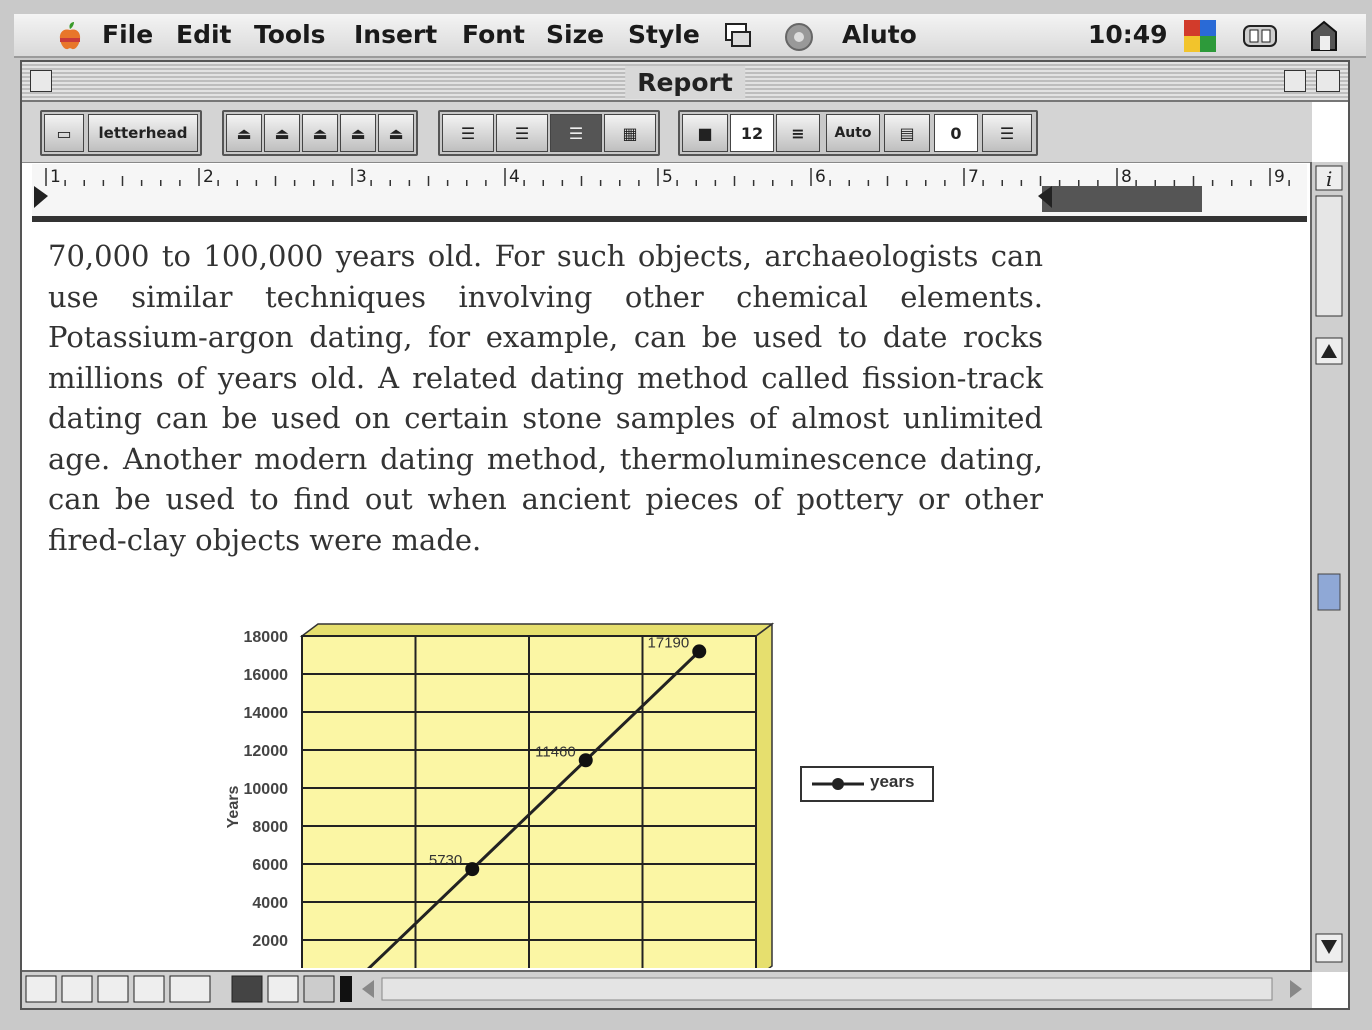 Image resolution: width=1372 pixels, height=1030 pixels. Describe the element at coordinates (204, 34) in the screenshot. I see `menu-edit: Edit` at that location.